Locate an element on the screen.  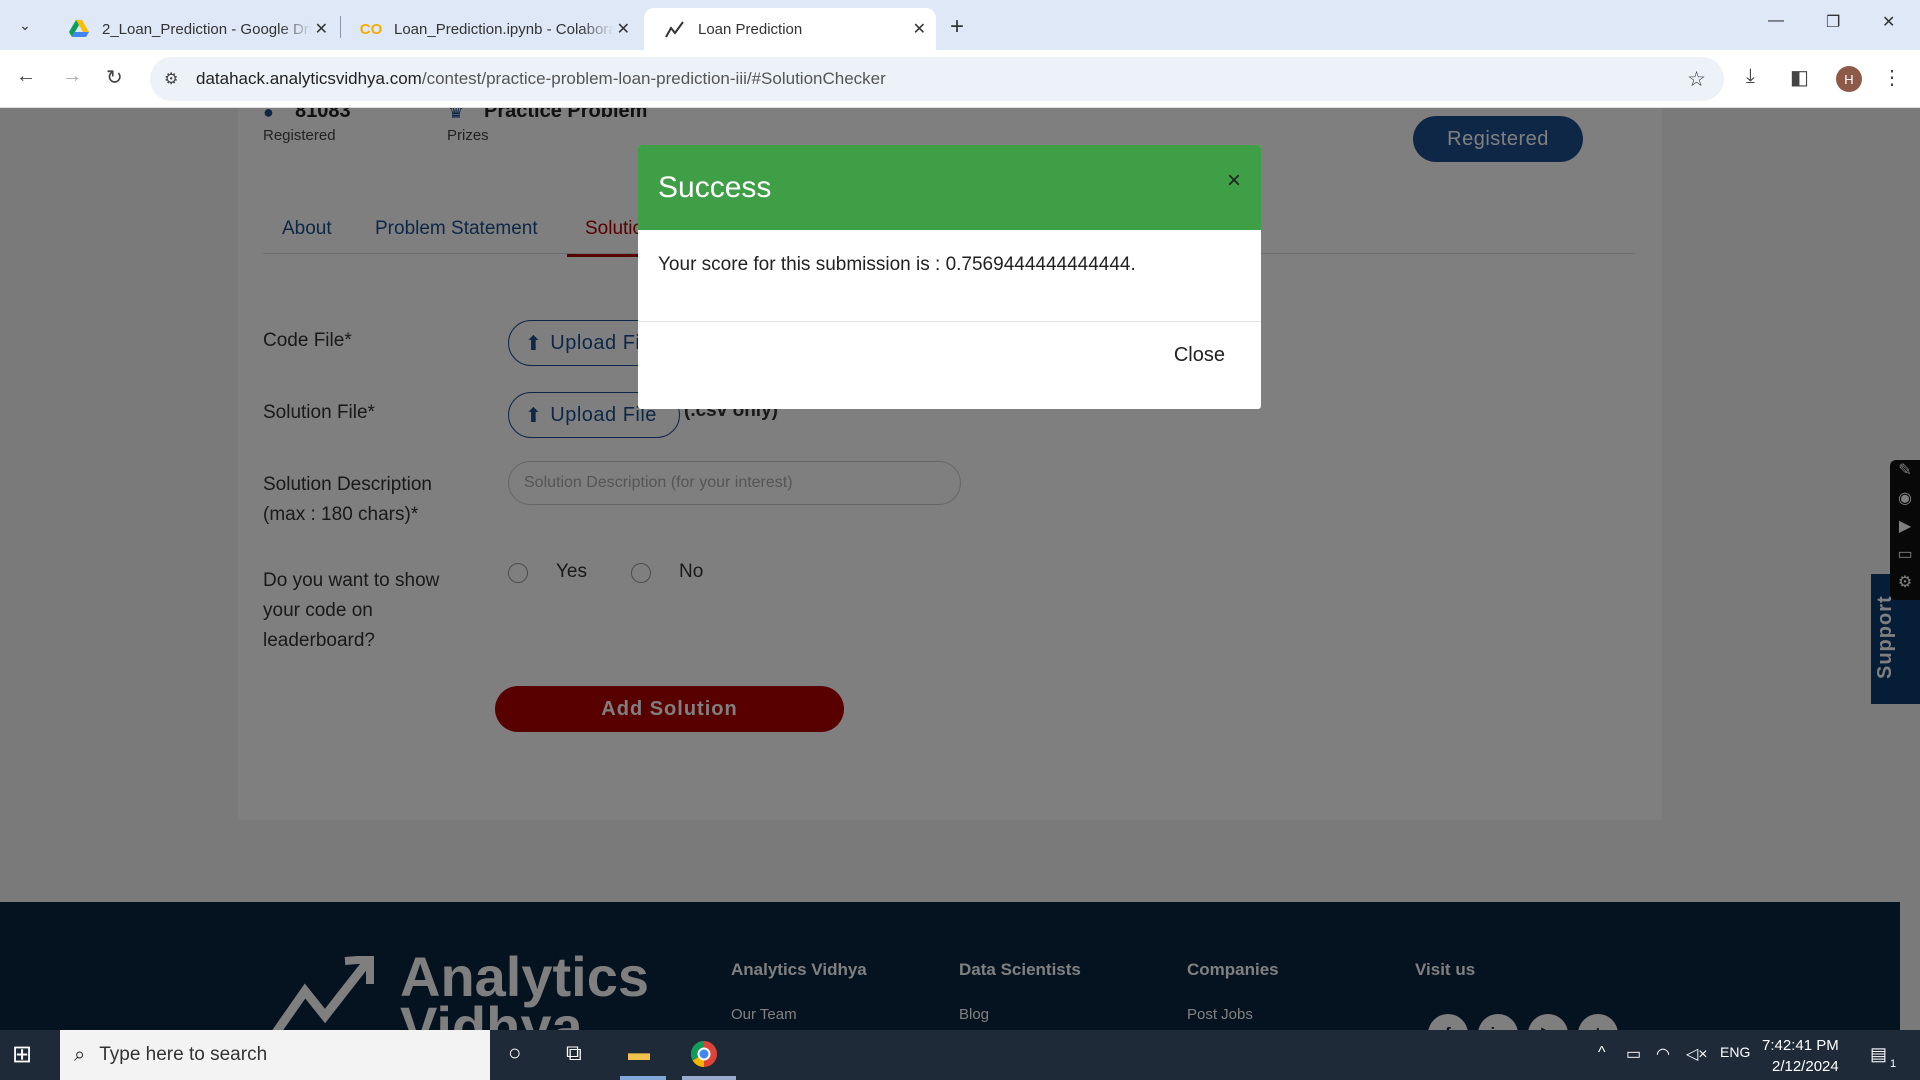
forward-icon: → is located at coordinates (72, 76).